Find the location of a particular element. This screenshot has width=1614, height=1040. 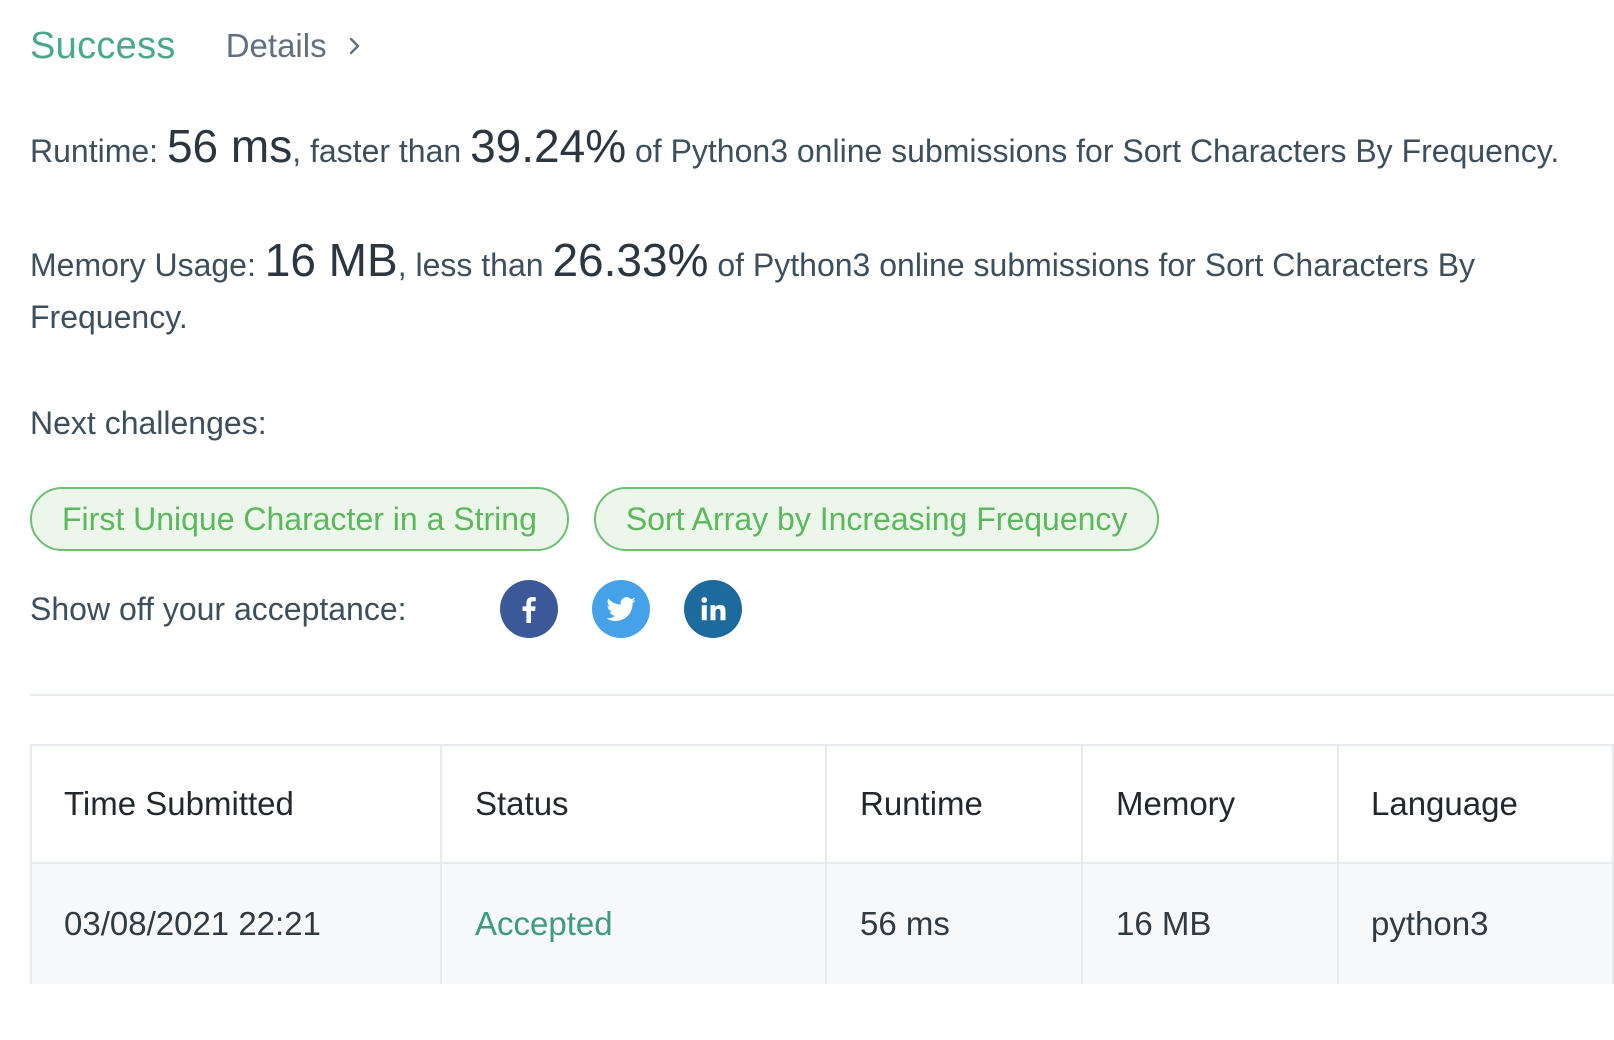

column-header: Language is located at coordinates (1444, 803).